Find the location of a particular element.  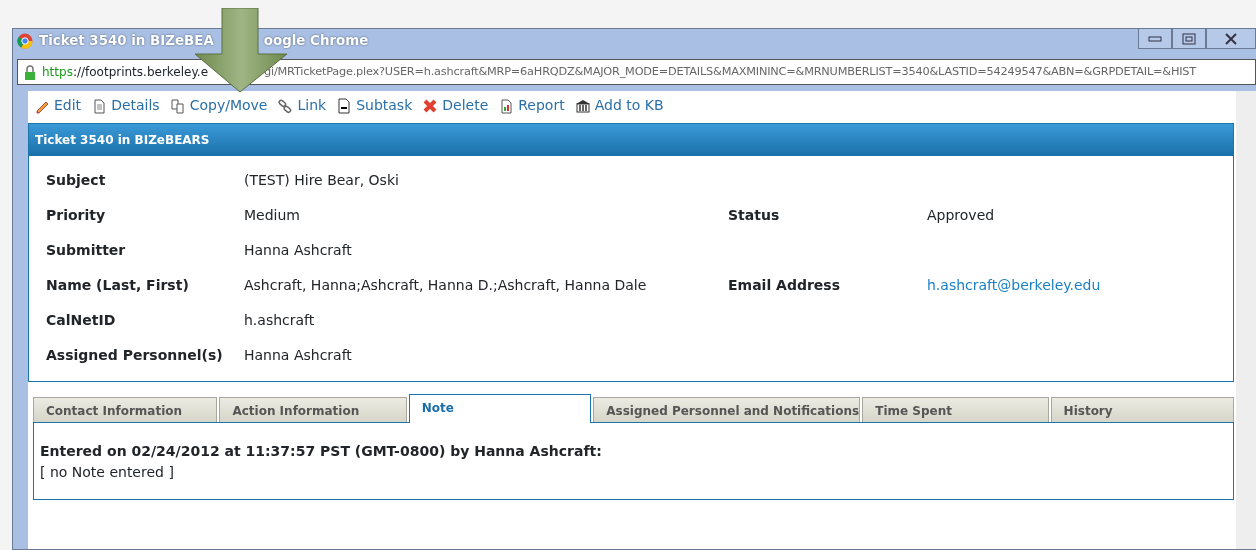

field-label: CalNetID is located at coordinates (81, 320).